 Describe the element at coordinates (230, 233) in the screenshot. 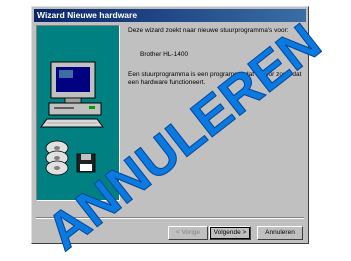

I see `next-button: Volgende >` at that location.